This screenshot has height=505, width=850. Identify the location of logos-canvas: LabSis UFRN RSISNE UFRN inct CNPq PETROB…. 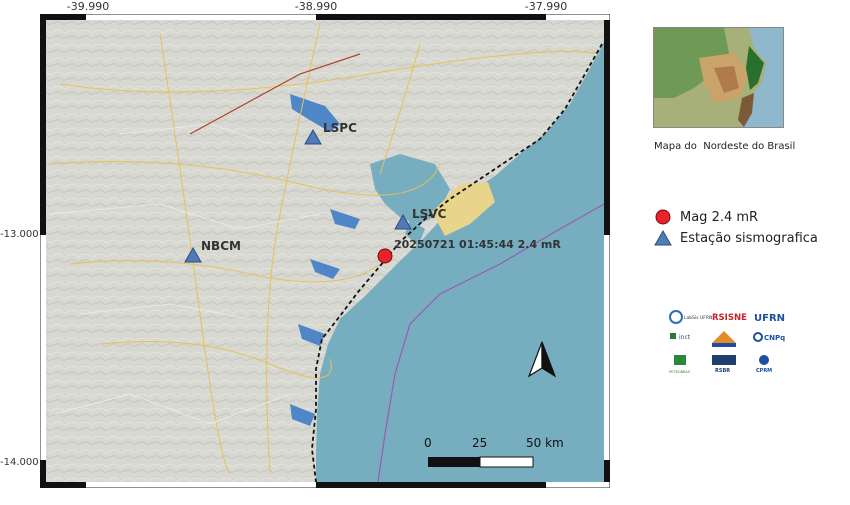
(727, 342).